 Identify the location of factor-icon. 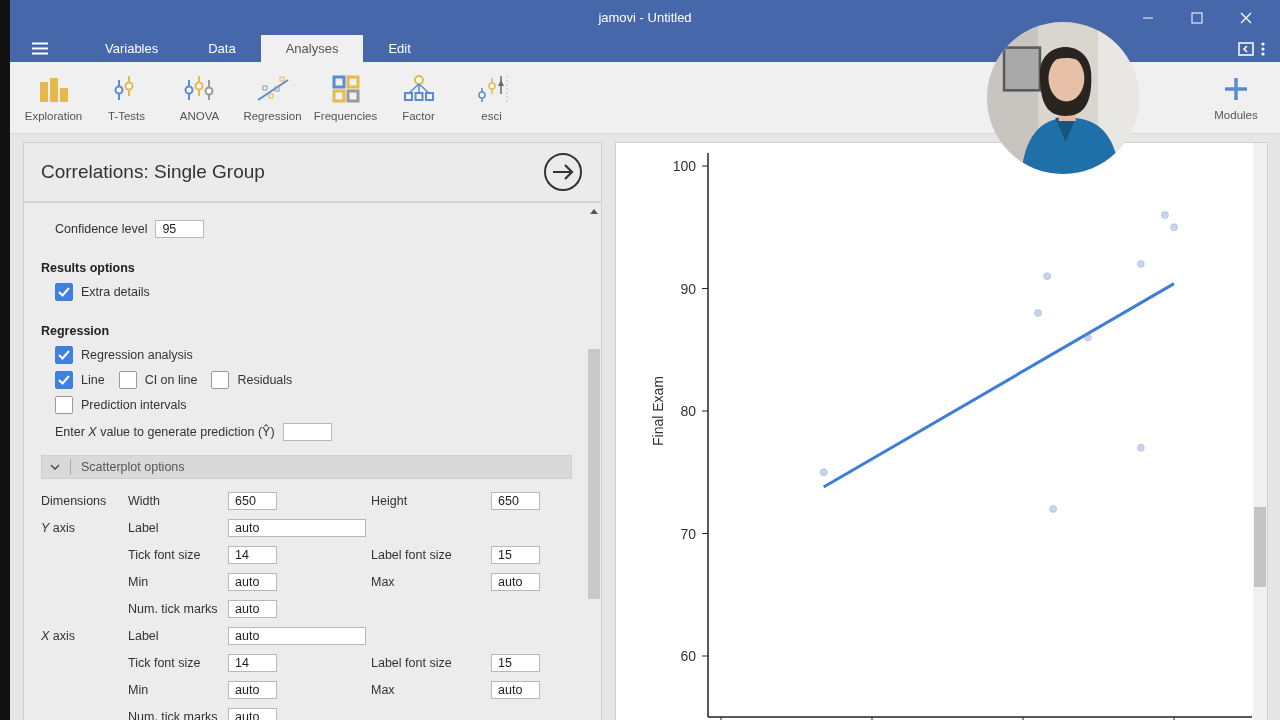
(418, 88).